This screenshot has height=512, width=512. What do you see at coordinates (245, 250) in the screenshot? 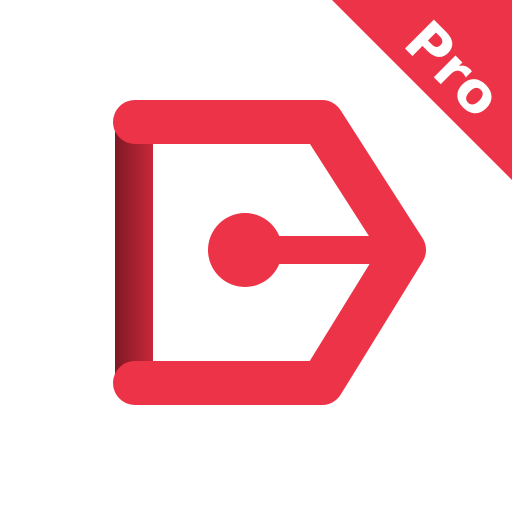
I see `logo-tag-hole` at bounding box center [245, 250].